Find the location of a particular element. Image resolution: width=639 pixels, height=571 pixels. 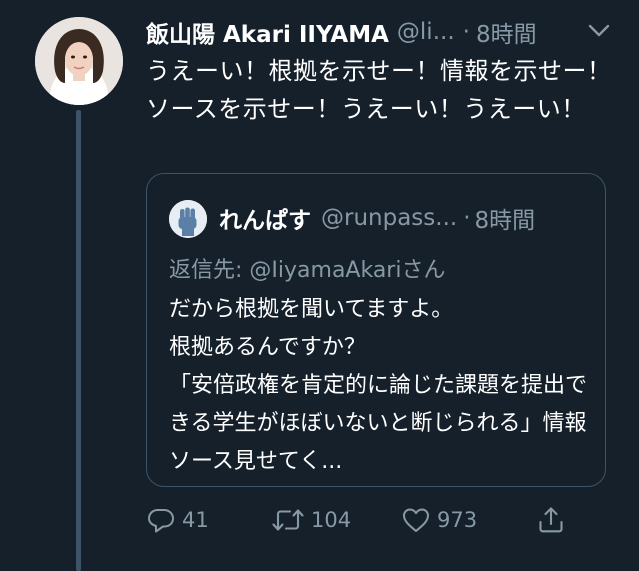

tweet-header: 飯山陽 Akari IIYAMA @li... · 8時間 is located at coordinates (381, 32).